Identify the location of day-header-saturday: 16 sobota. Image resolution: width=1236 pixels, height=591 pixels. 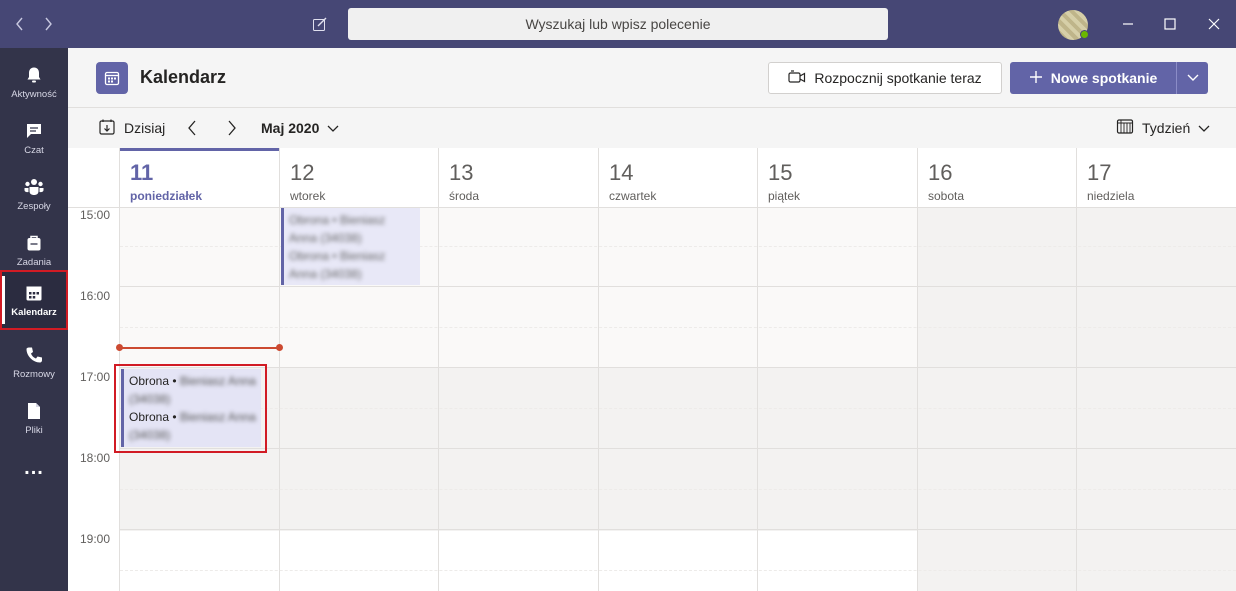
(996, 178).